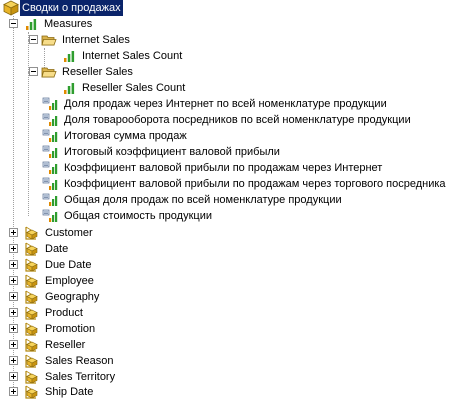 The width and height of the screenshot is (453, 405). Describe the element at coordinates (97, 72) in the screenshot. I see `measure-group-label: Reseller Sales` at that location.